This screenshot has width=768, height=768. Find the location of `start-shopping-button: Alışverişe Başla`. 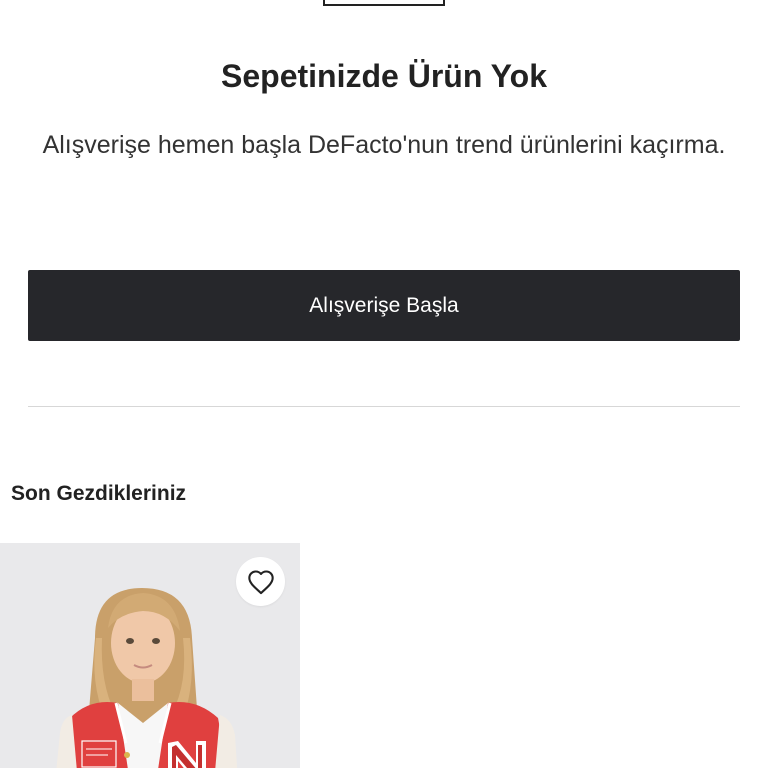

start-shopping-button: Alışverişe Başla is located at coordinates (384, 305).